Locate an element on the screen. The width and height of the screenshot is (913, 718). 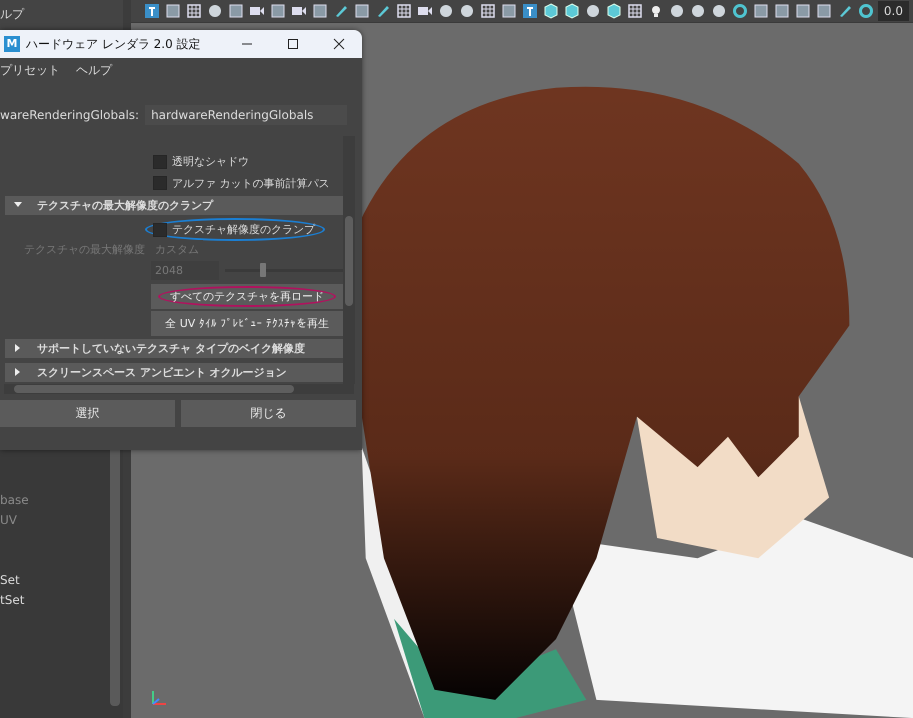
menu-item: ルプ is located at coordinates (61, 12).